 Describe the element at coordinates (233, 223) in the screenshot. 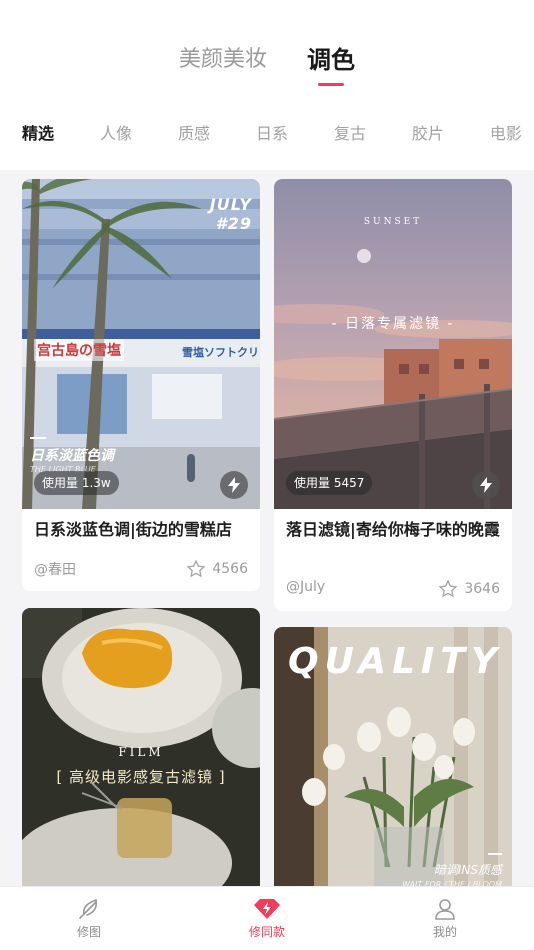

I see `overlay-number: #29` at that location.